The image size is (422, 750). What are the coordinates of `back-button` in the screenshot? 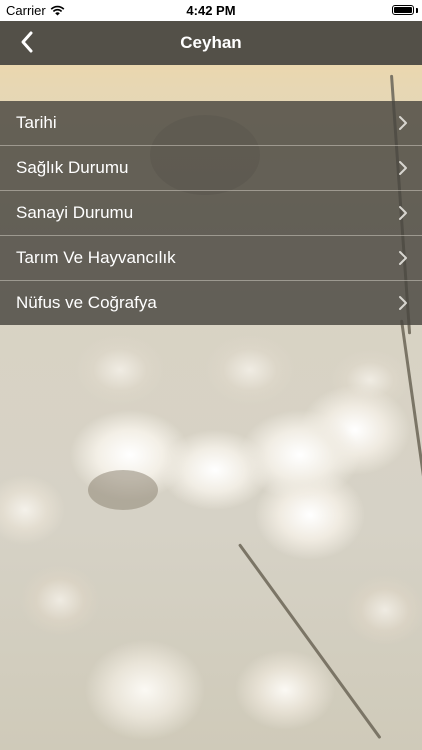 It's located at (31, 43).